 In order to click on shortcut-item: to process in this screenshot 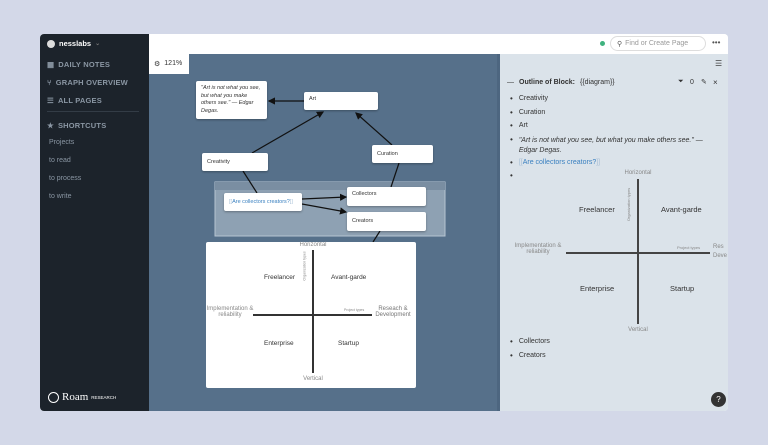, I will do `click(65, 178)`.